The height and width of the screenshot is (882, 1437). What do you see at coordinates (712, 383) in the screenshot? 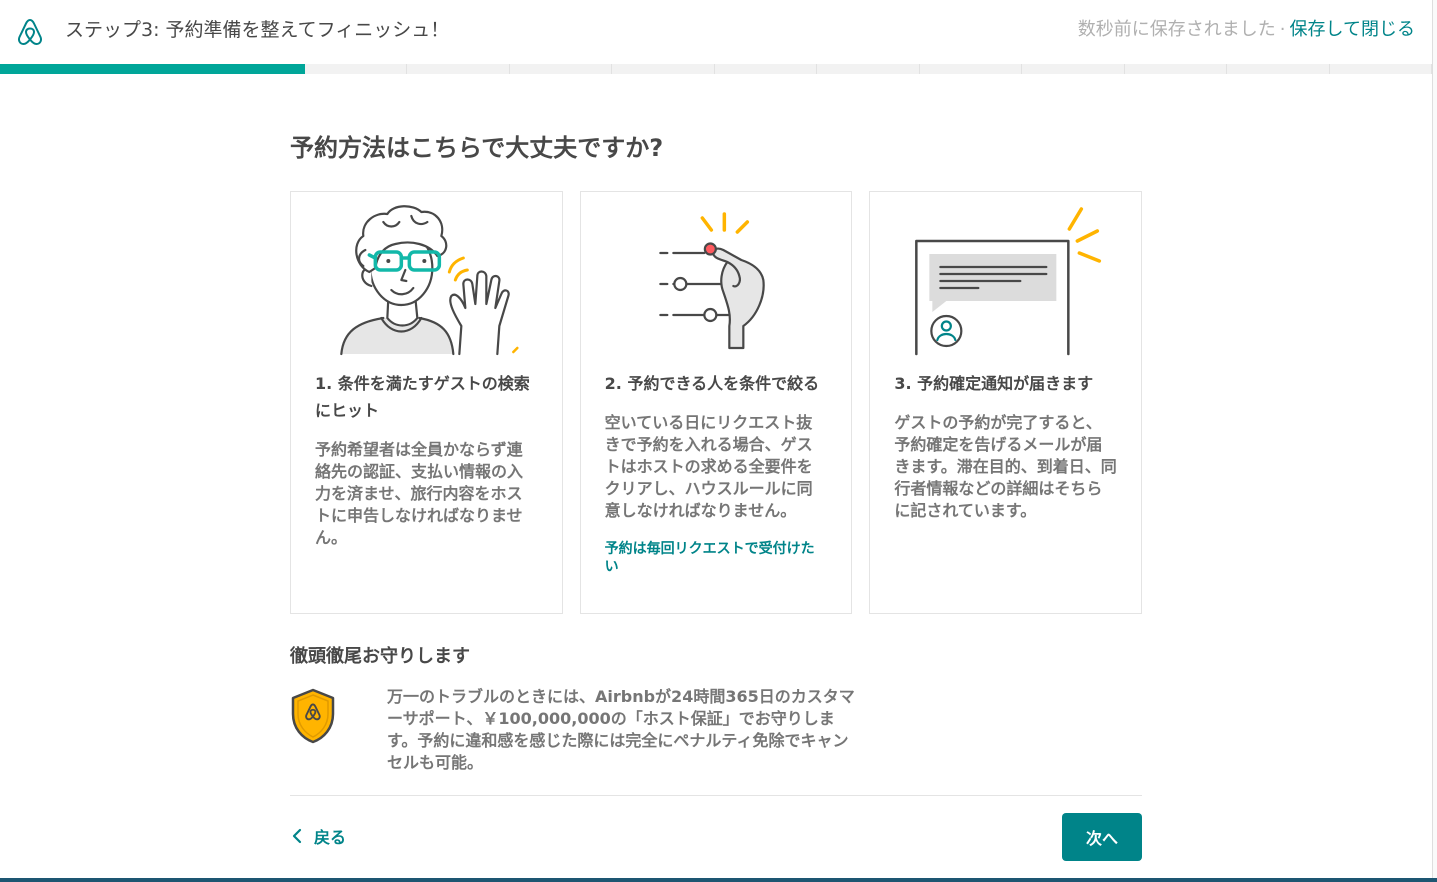
I see `step-card-title: 2. 予約できる人を条件で絞る` at bounding box center [712, 383].